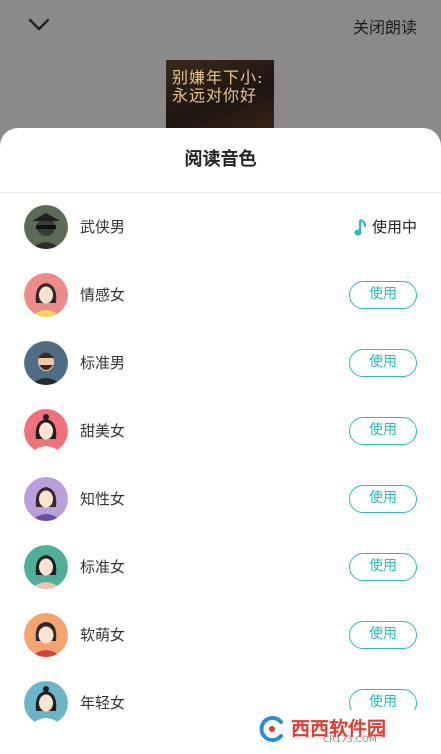 The width and height of the screenshot is (441, 754). I want to click on voice-name: 年轻女, so click(103, 703).